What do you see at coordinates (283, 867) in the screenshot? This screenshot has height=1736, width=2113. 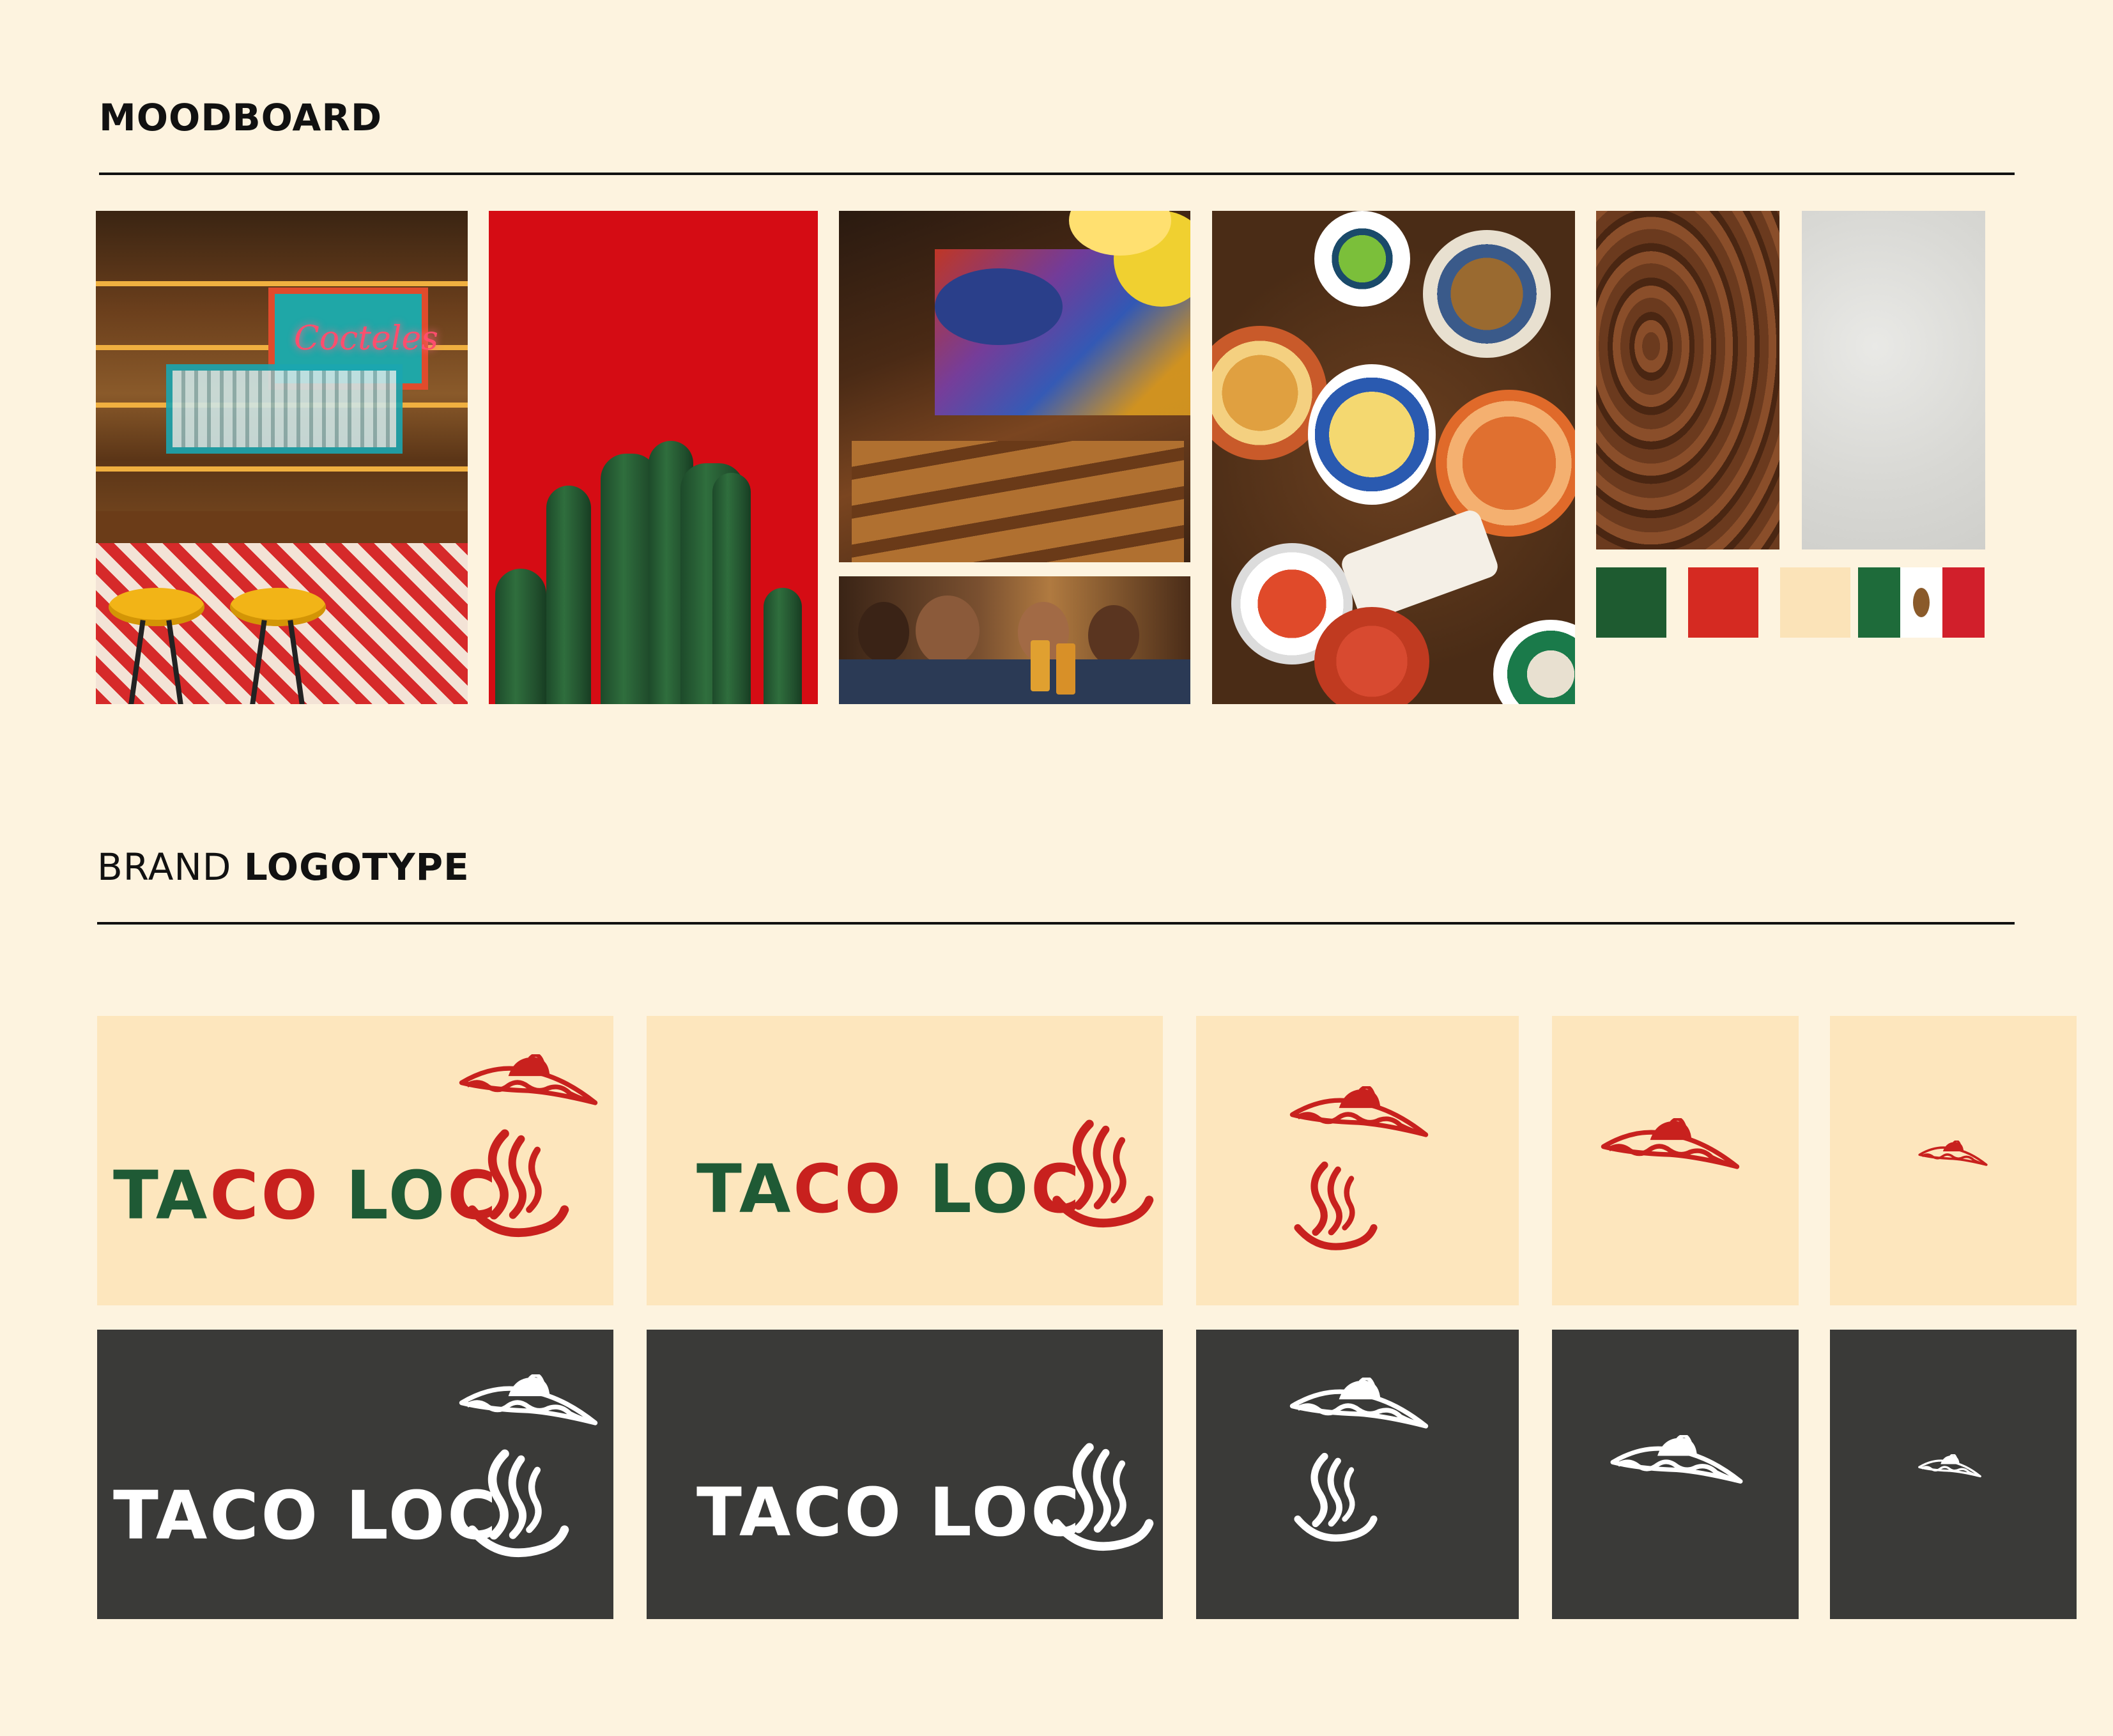 I see `brand-logotype-heading: BRAND LOGOTYPE` at bounding box center [283, 867].